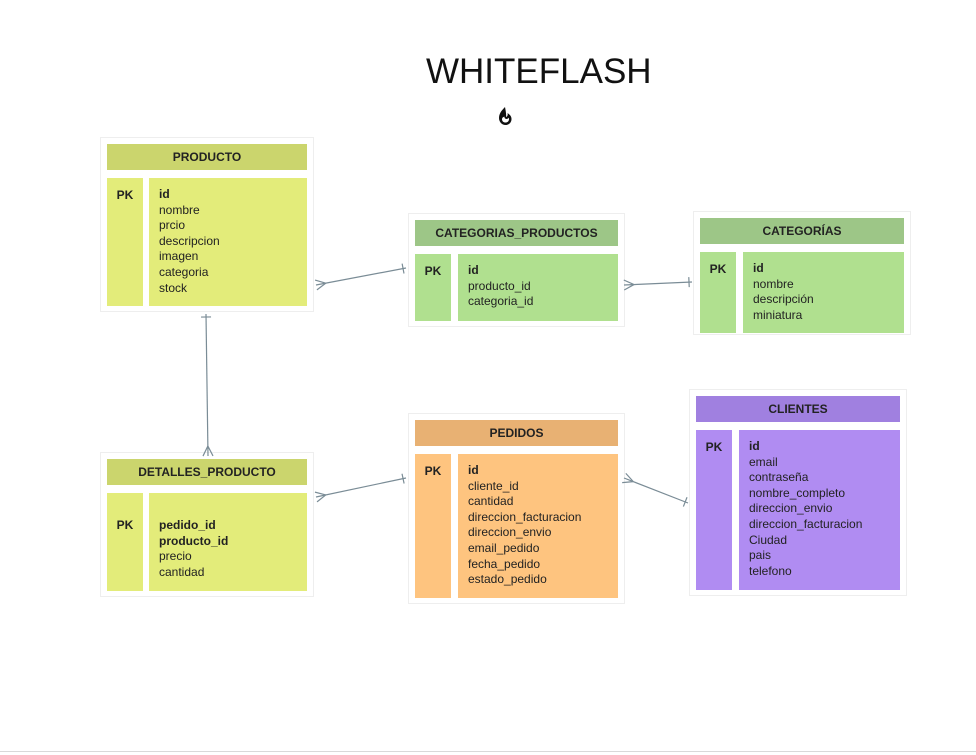 This screenshot has height=755, width=976. What do you see at coordinates (361, 276) in the screenshot?
I see `rel-producto-categorias-productos` at bounding box center [361, 276].